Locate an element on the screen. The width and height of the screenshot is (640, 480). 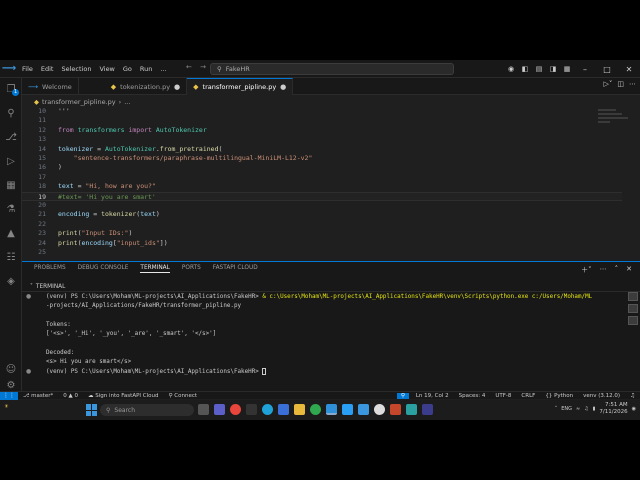
code-line: 24 print(encoding["input_ids"]) is located at coordinates (322, 243).